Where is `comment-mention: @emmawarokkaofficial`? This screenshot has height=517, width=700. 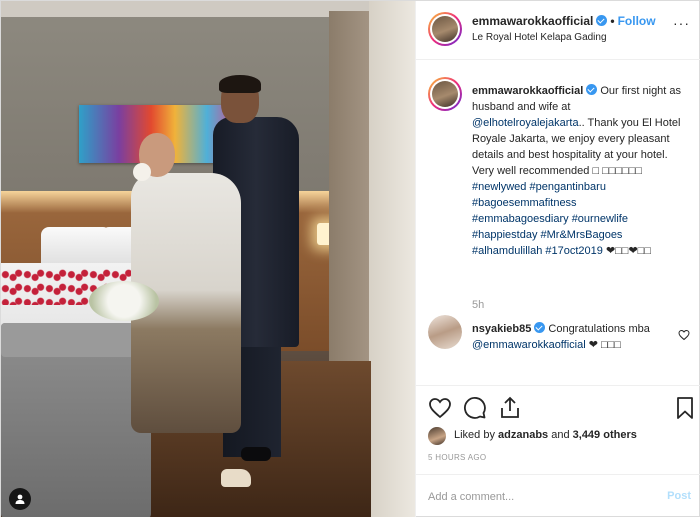 comment-mention: @emmawarokkaofficial is located at coordinates (529, 345).